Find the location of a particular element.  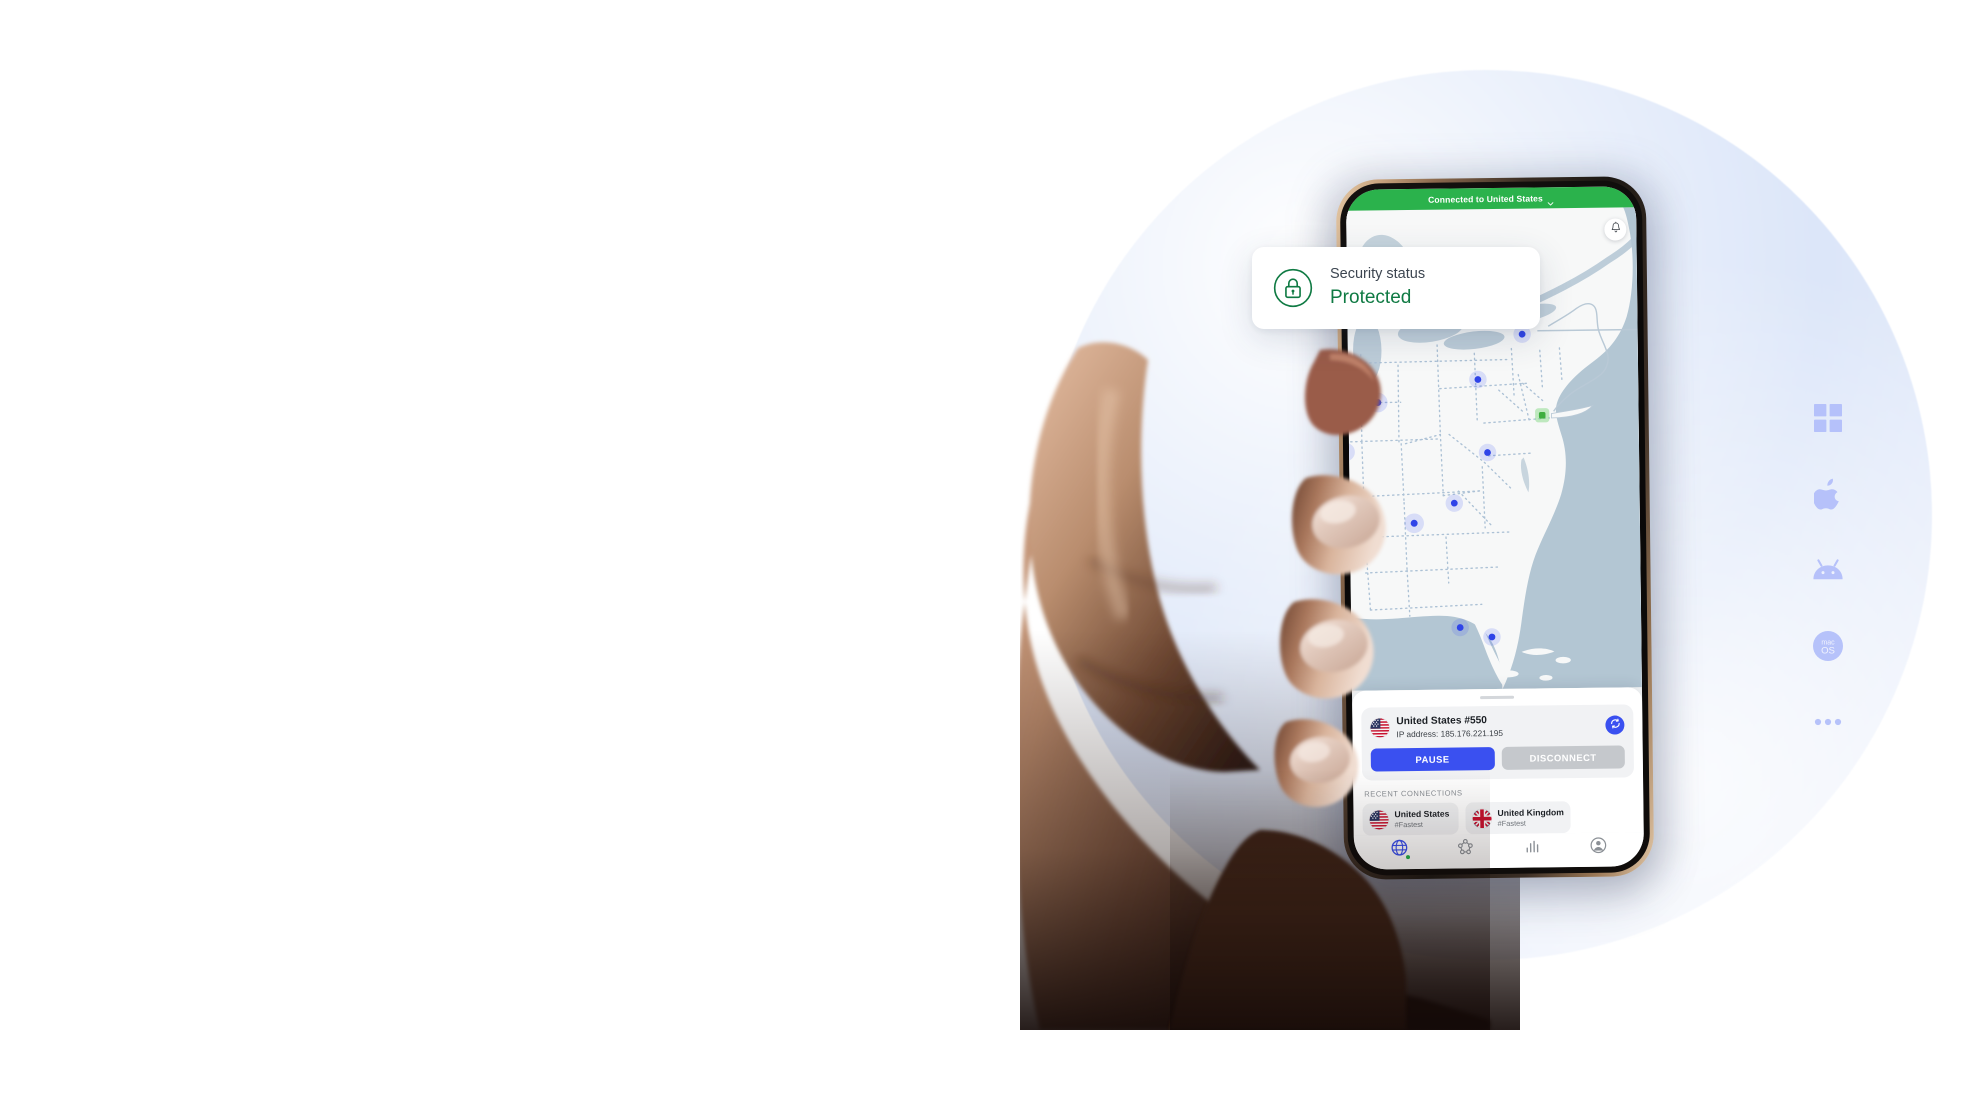

bottom-navigation is located at coordinates (1499, 851).